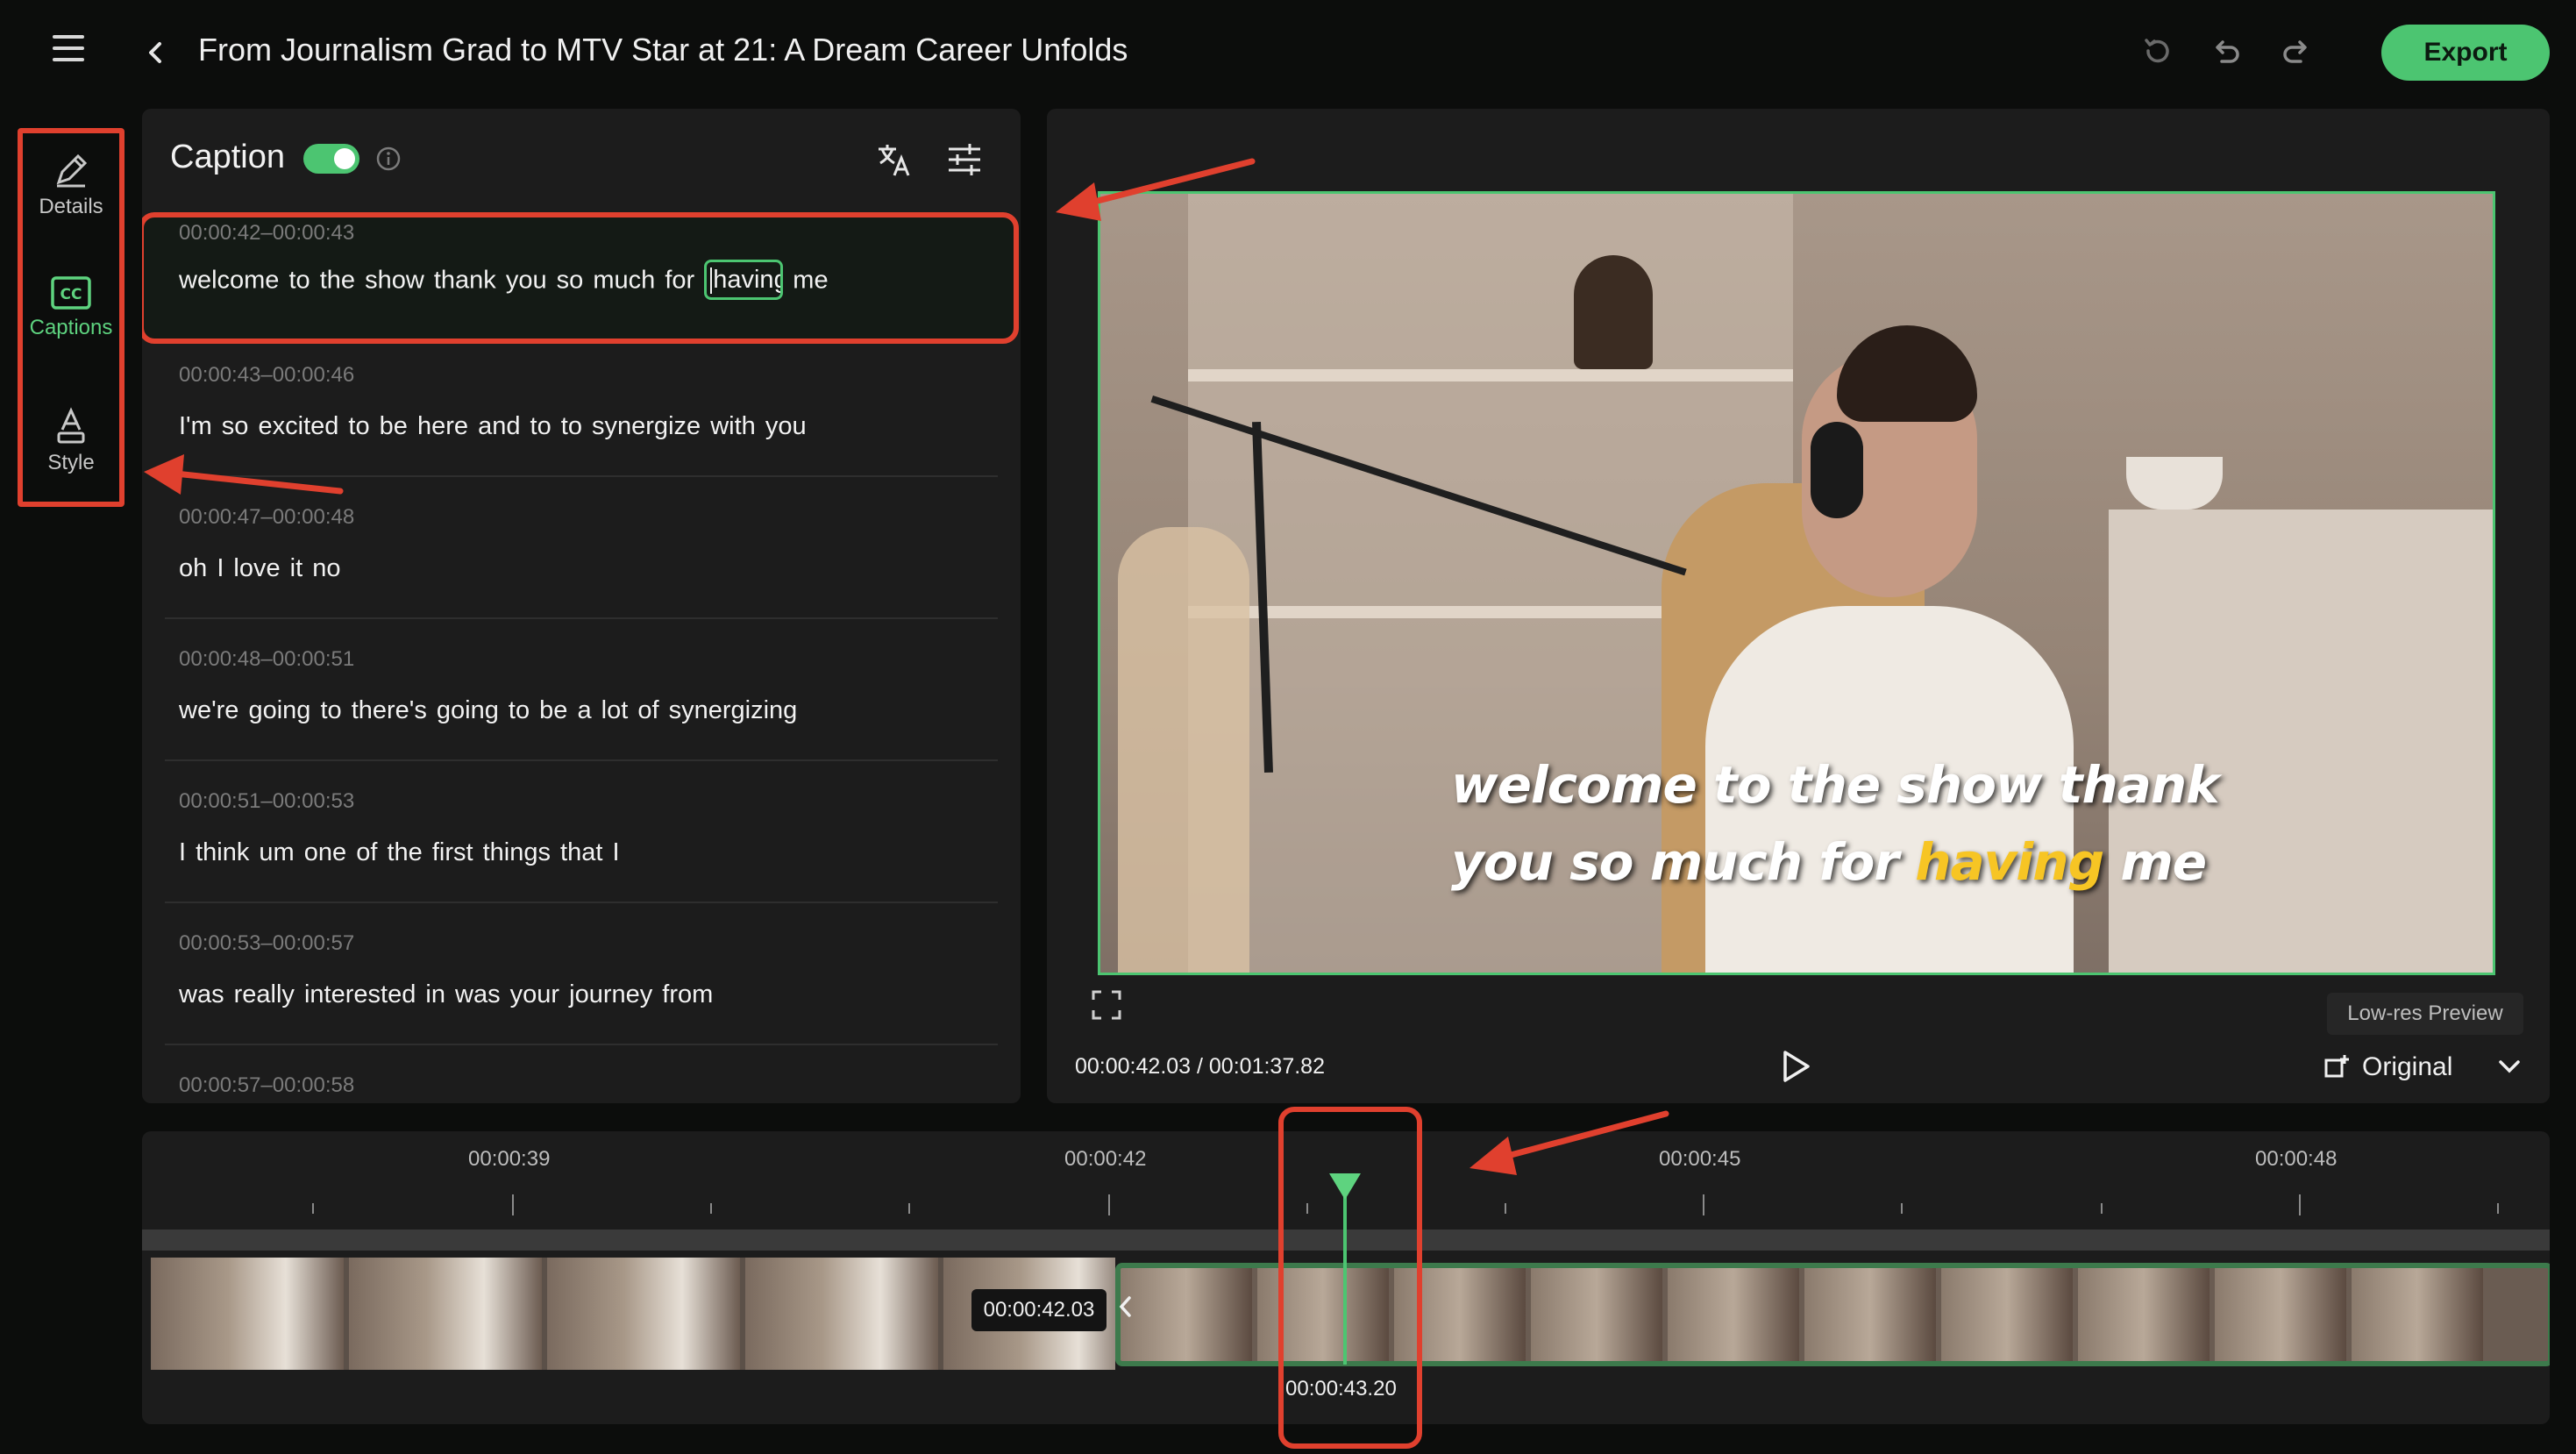  What do you see at coordinates (894, 160) in the screenshot?
I see `translate-icon` at bounding box center [894, 160].